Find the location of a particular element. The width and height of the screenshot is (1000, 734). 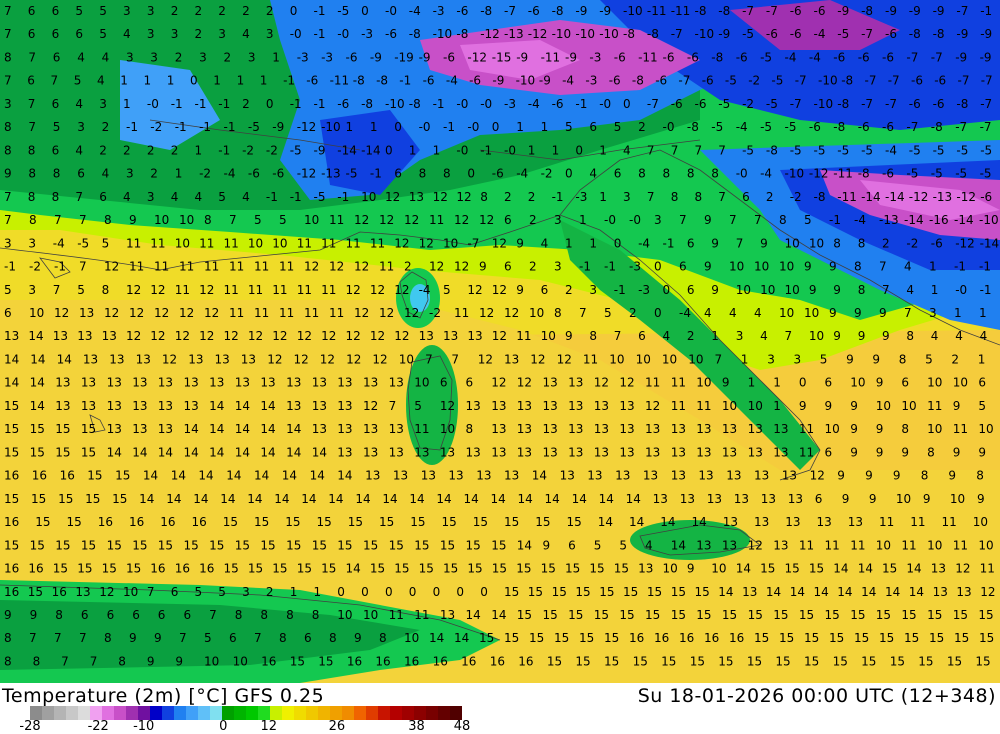

temperature-value: 5 is located at coordinates (81, 290).